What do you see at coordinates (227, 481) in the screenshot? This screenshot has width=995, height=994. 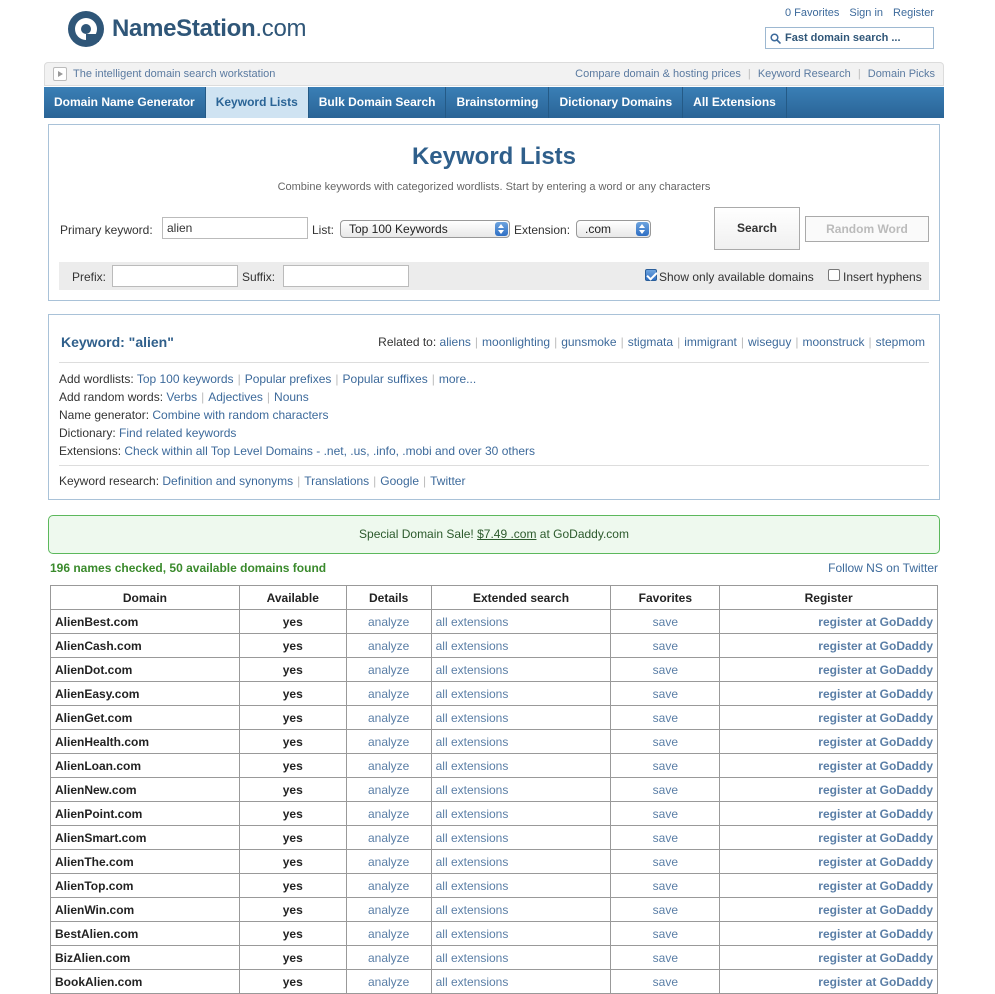 I see `research-link: Definition and synonyms` at bounding box center [227, 481].